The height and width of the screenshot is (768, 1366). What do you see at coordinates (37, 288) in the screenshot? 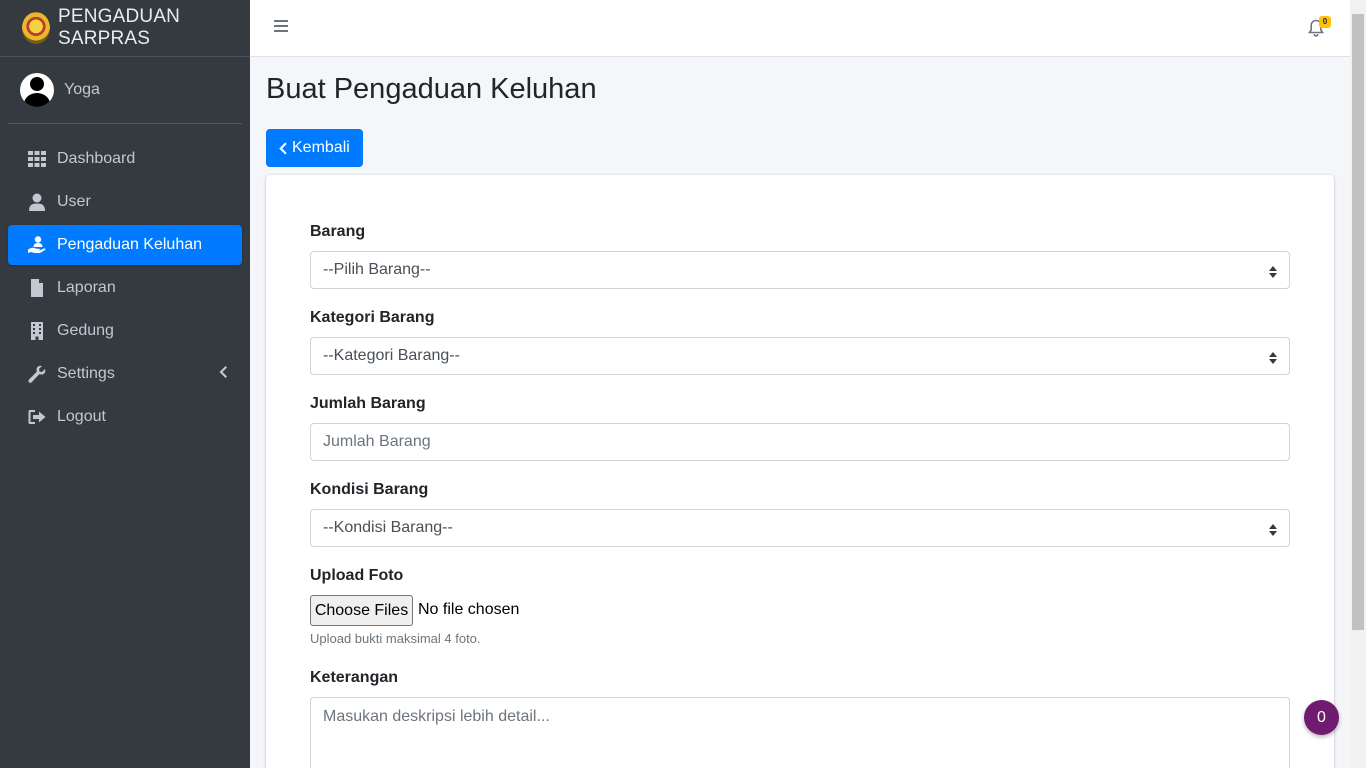
I see `file-icon` at bounding box center [37, 288].